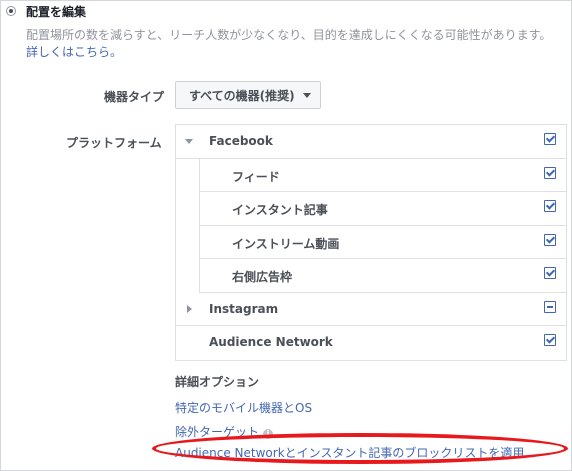  Describe the element at coordinates (550, 139) in the screenshot. I see `checkbox-facebook` at that location.